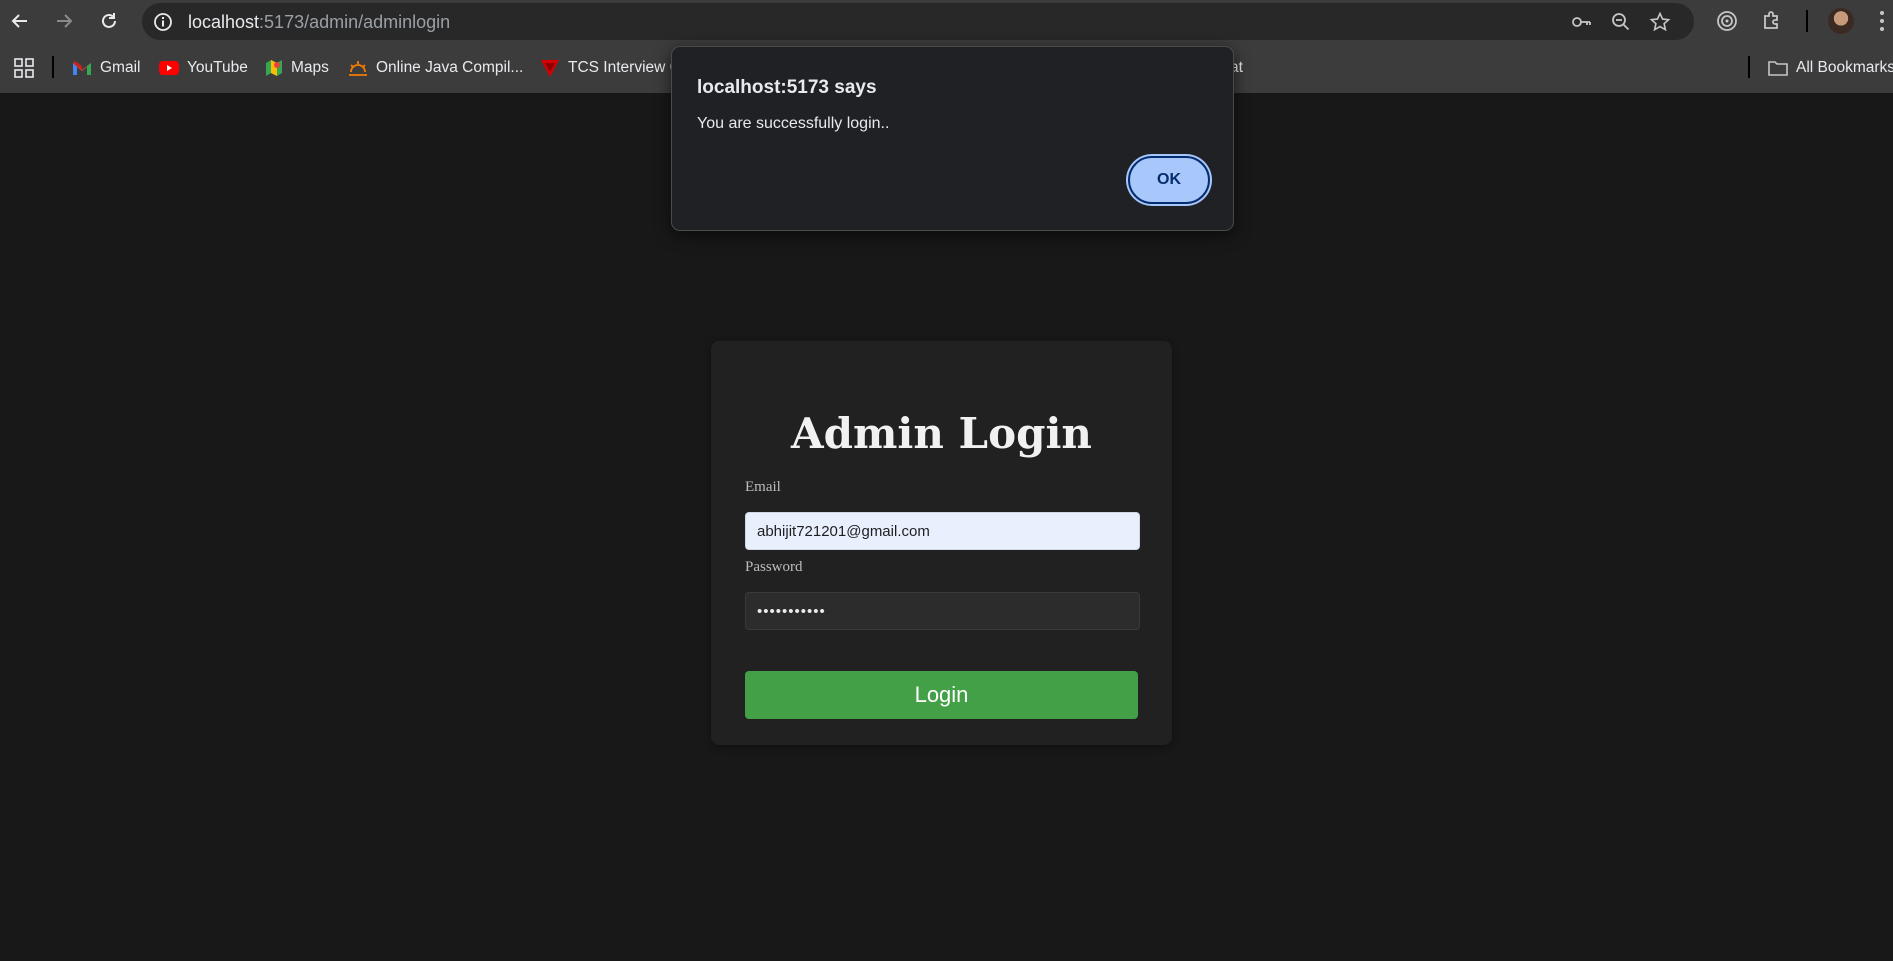 The width and height of the screenshot is (1893, 961). I want to click on all-bookmarks-button: All Bookmarks, so click(1830, 68).